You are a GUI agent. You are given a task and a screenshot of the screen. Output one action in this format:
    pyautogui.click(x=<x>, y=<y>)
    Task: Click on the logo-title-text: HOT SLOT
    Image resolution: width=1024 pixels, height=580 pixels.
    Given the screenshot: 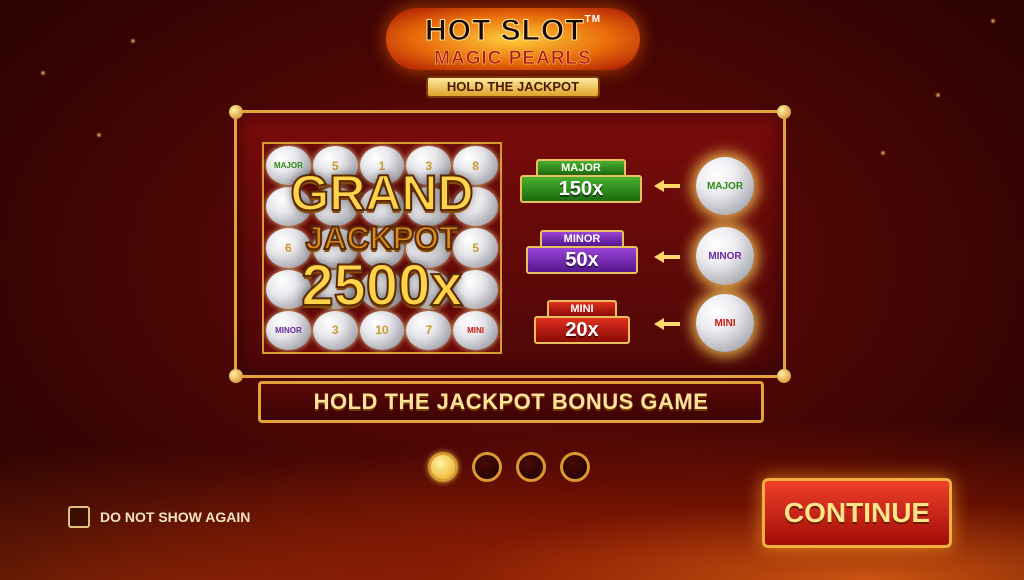 What is the action you would take?
    pyautogui.click(x=504, y=31)
    